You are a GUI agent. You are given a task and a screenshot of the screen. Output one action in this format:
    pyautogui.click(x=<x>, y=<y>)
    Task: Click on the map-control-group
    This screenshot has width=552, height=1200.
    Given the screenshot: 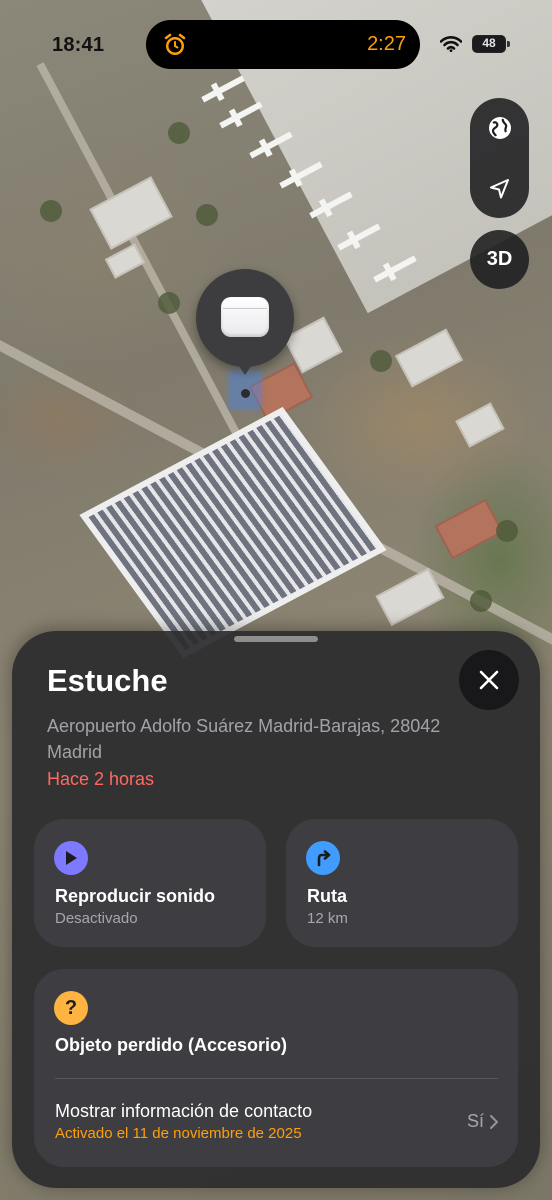 What is the action you would take?
    pyautogui.click(x=499, y=158)
    